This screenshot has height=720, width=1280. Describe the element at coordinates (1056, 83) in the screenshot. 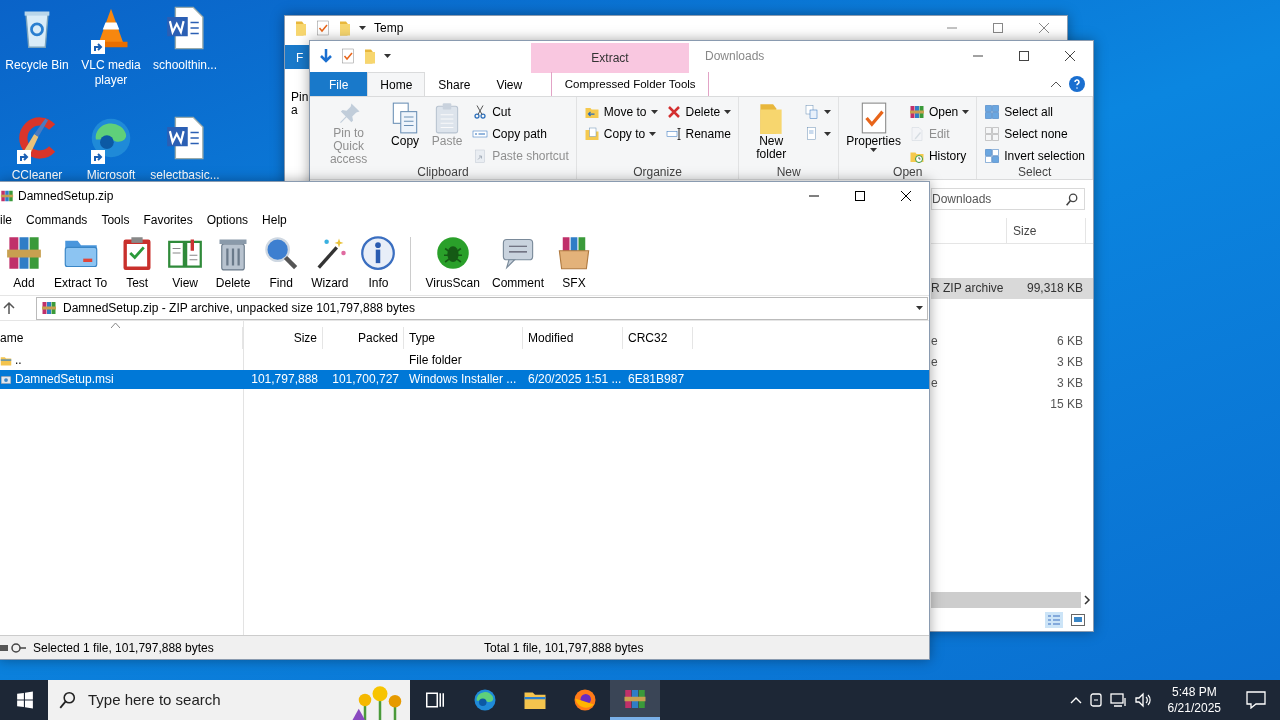

I see `collapse-ribbon-icon` at that location.